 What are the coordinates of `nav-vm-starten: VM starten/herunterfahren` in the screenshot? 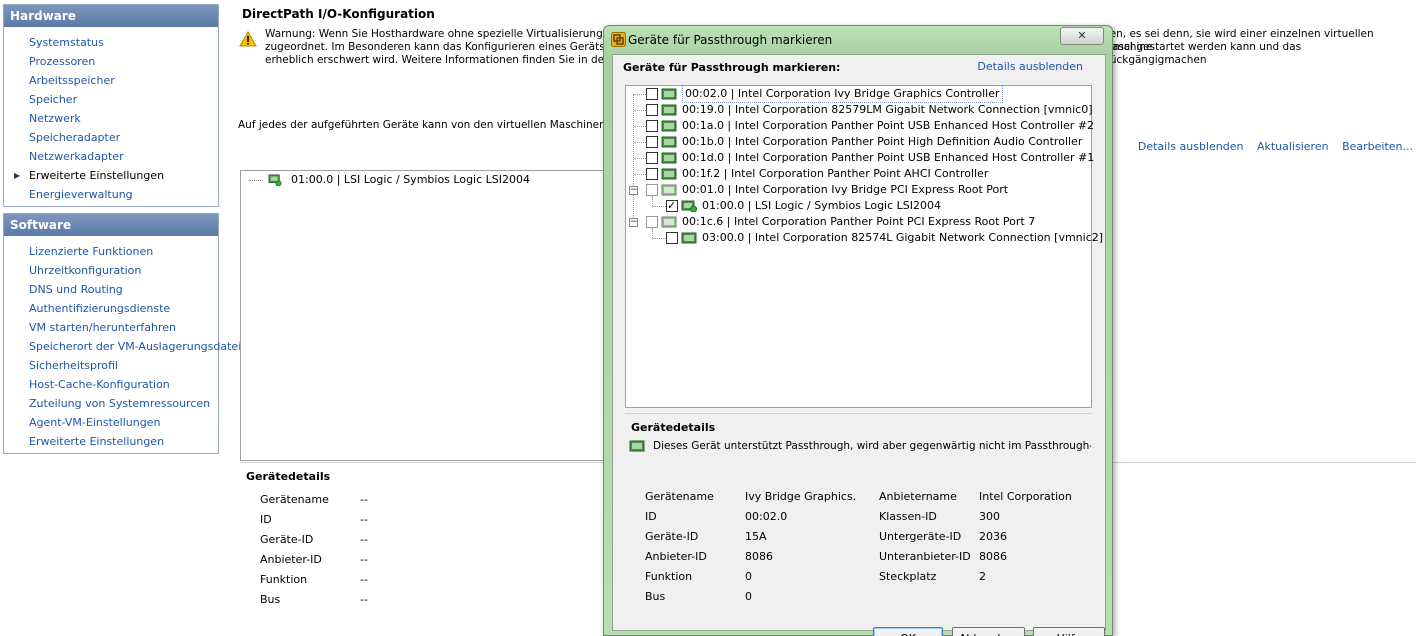 It's located at (111, 327).